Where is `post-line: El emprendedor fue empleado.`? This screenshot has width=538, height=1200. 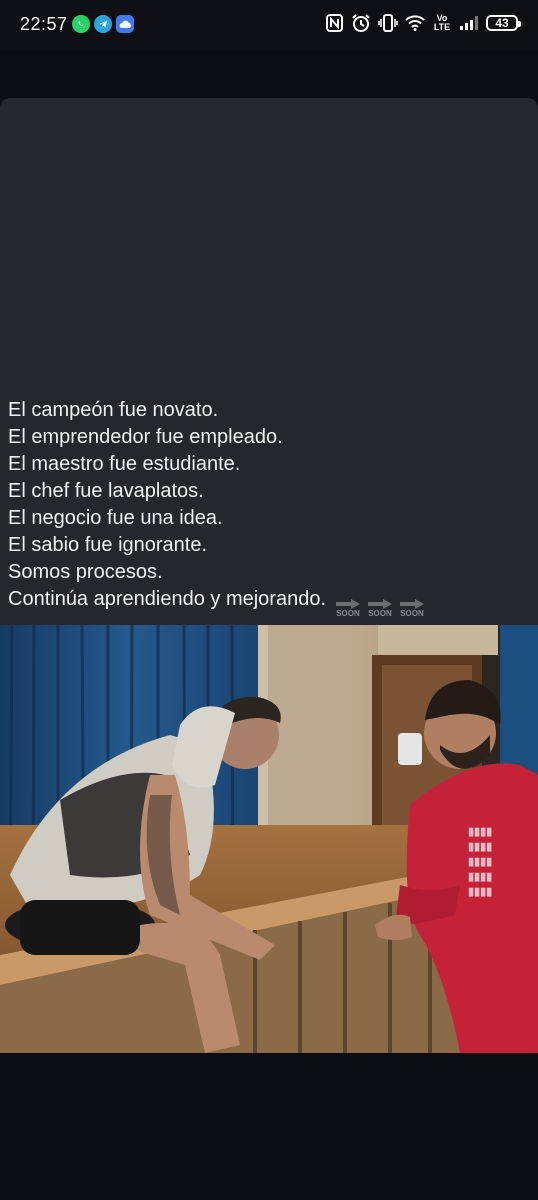 post-line: El emprendedor fue empleado. is located at coordinates (145, 437).